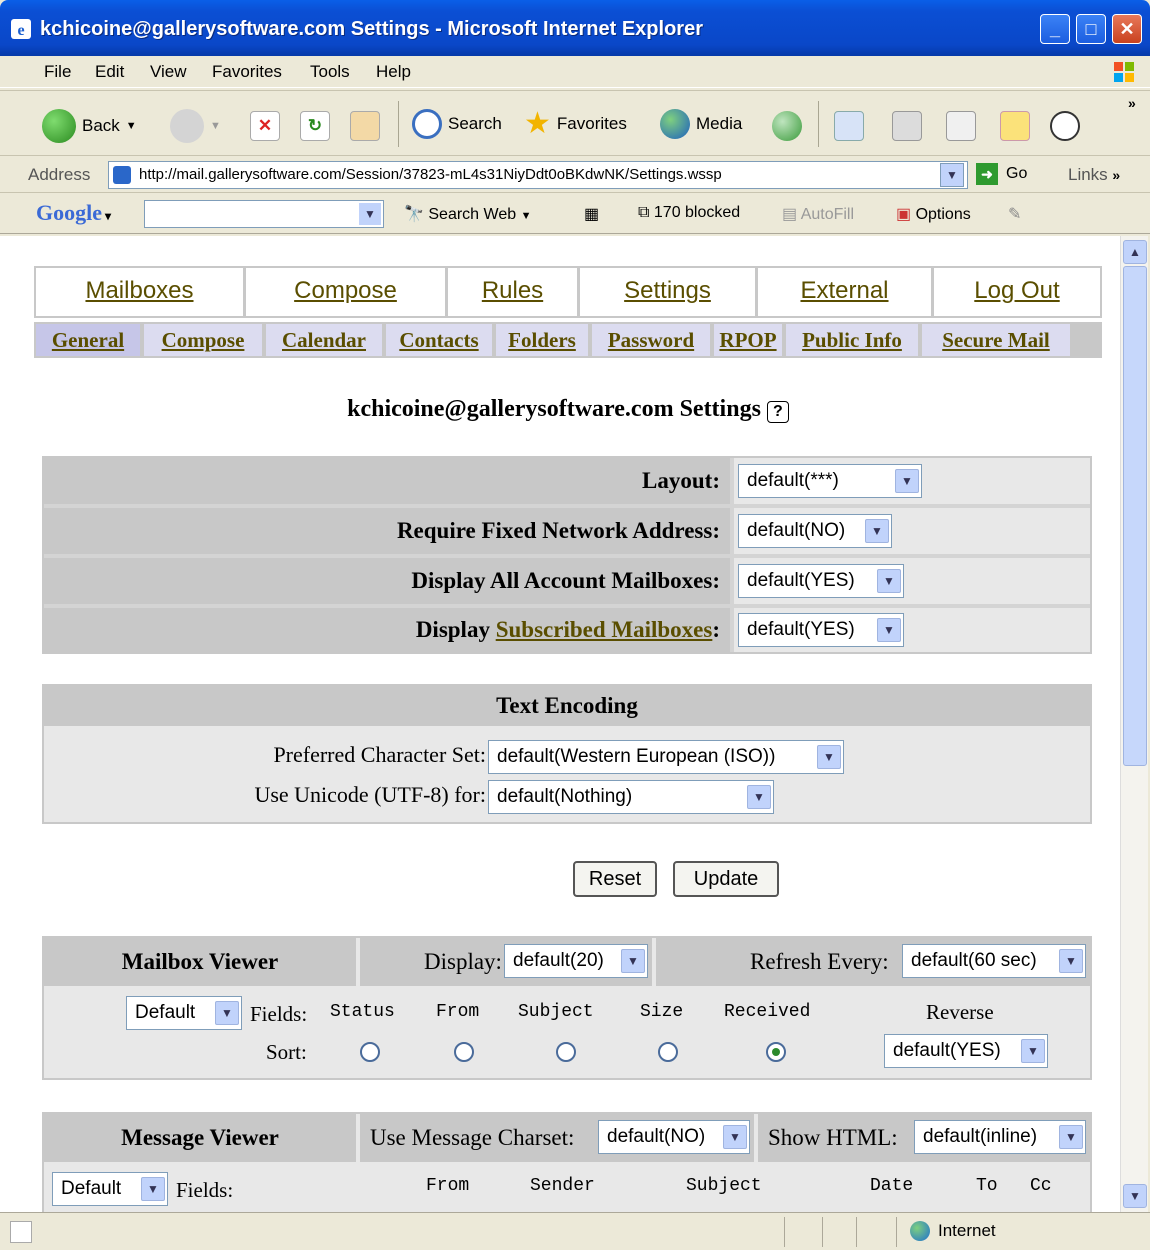 The image size is (1150, 1250). What do you see at coordinates (200, 1138) in the screenshot?
I see `message-viewer-heading: Message Viewer` at bounding box center [200, 1138].